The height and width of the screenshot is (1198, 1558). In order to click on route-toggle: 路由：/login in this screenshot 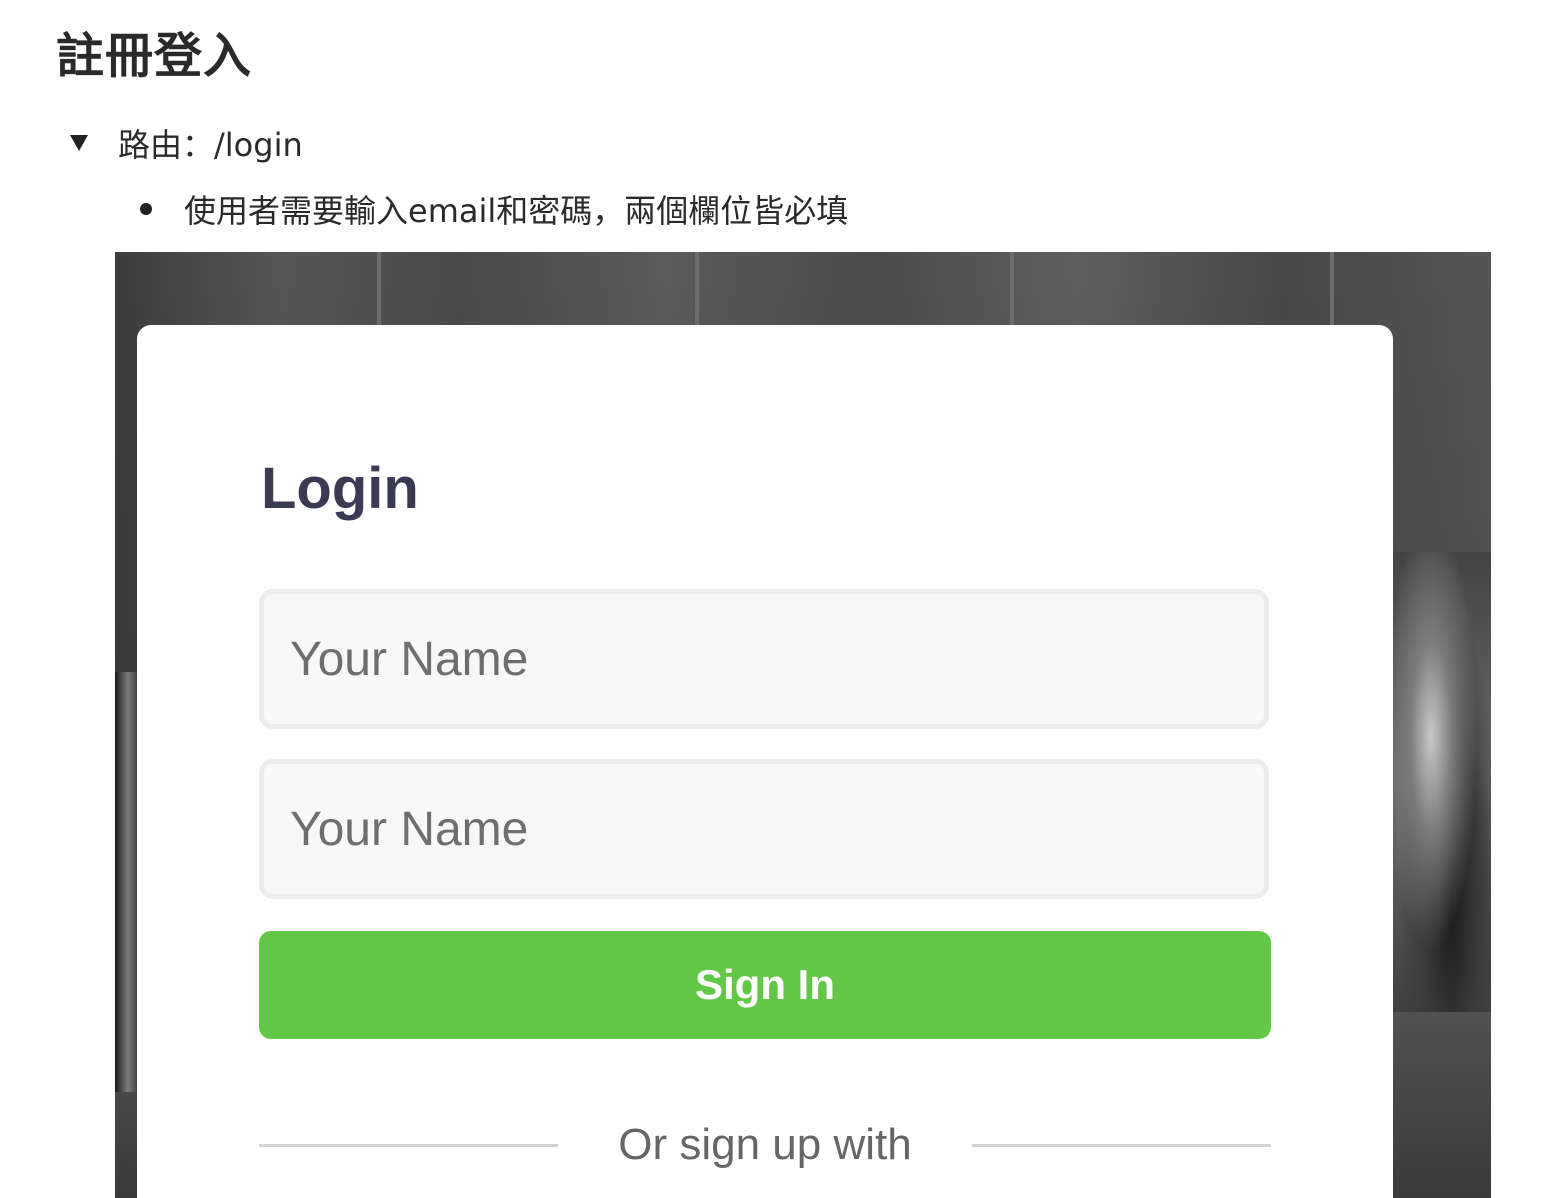, I will do `click(186, 143)`.